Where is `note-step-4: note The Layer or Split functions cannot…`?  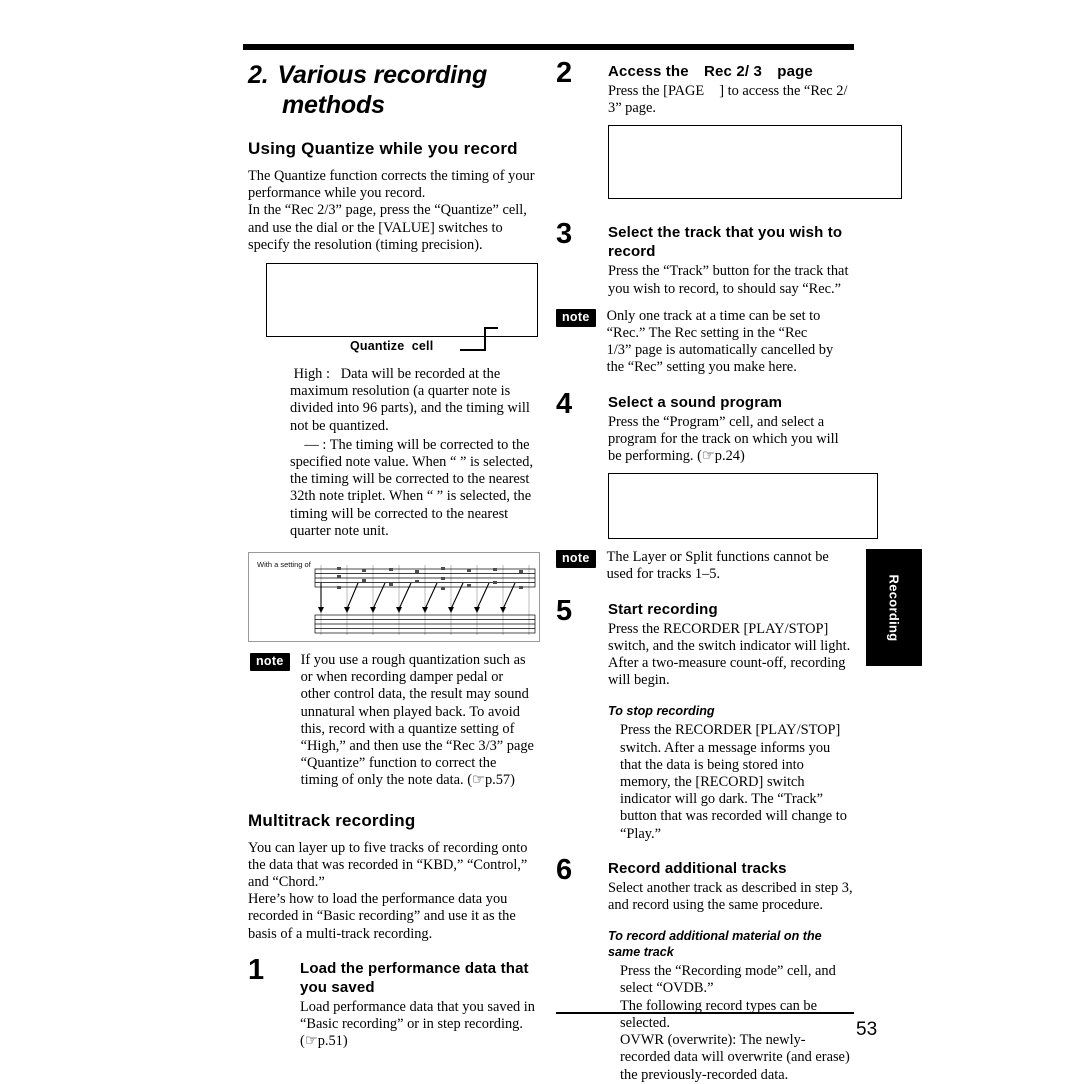
note-step-4: note The Layer or Split functions cannot… is located at coordinates (705, 566).